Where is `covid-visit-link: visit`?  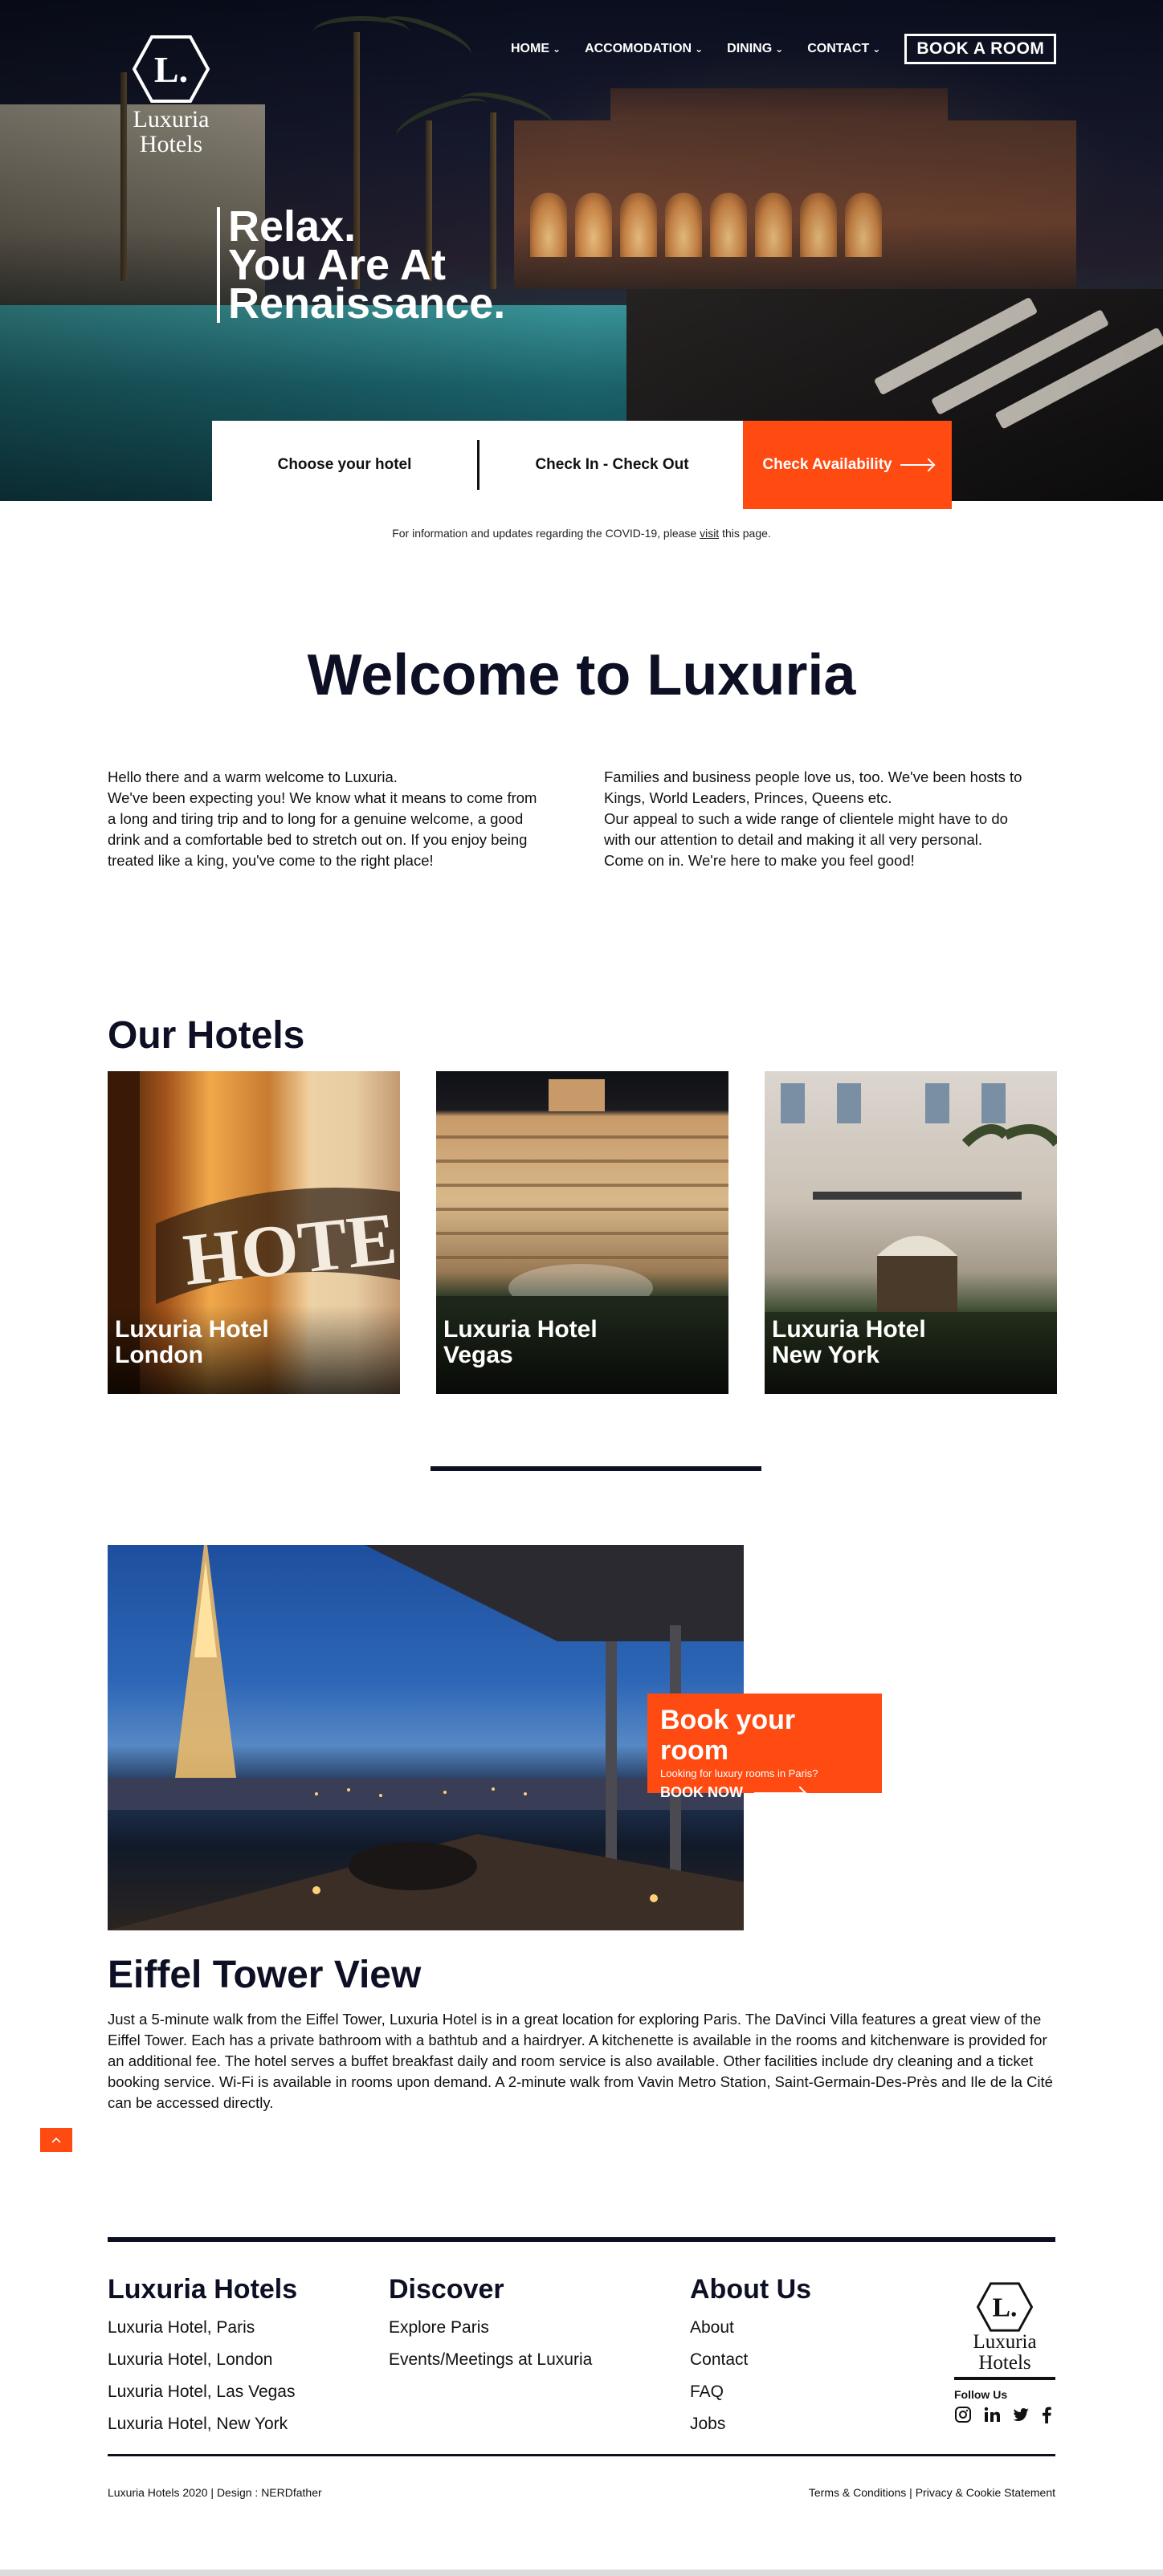
covid-visit-link: visit is located at coordinates (709, 533).